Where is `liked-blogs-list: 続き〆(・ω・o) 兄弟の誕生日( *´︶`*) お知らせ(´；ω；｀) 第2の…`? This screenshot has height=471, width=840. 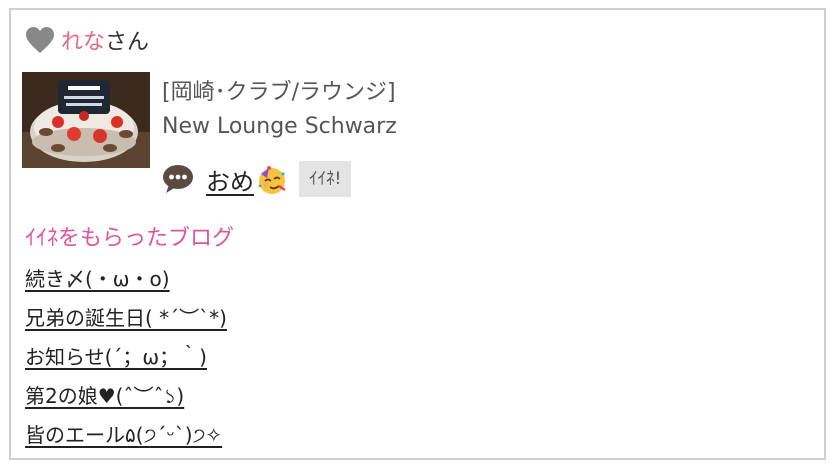 liked-blogs-list: 続き〆(・ω・o) 兄弟の誕生日( *´︶`*) お知らせ(´；ω；｀) 第2の… is located at coordinates (126, 359).